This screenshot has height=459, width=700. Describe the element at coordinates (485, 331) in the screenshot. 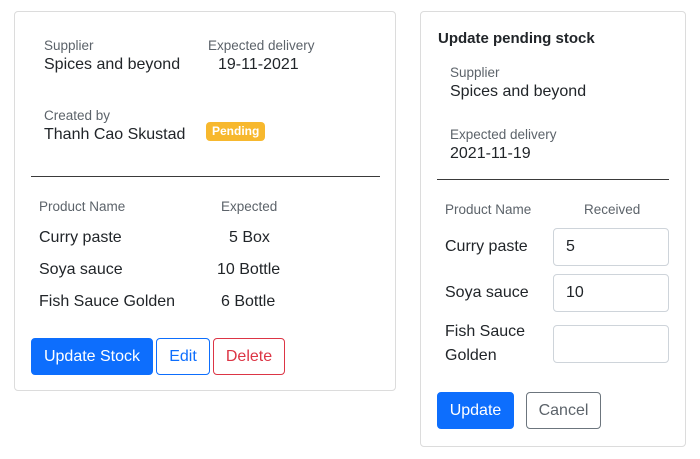

I see `table-row-product-line1: Fish Sauce` at that location.